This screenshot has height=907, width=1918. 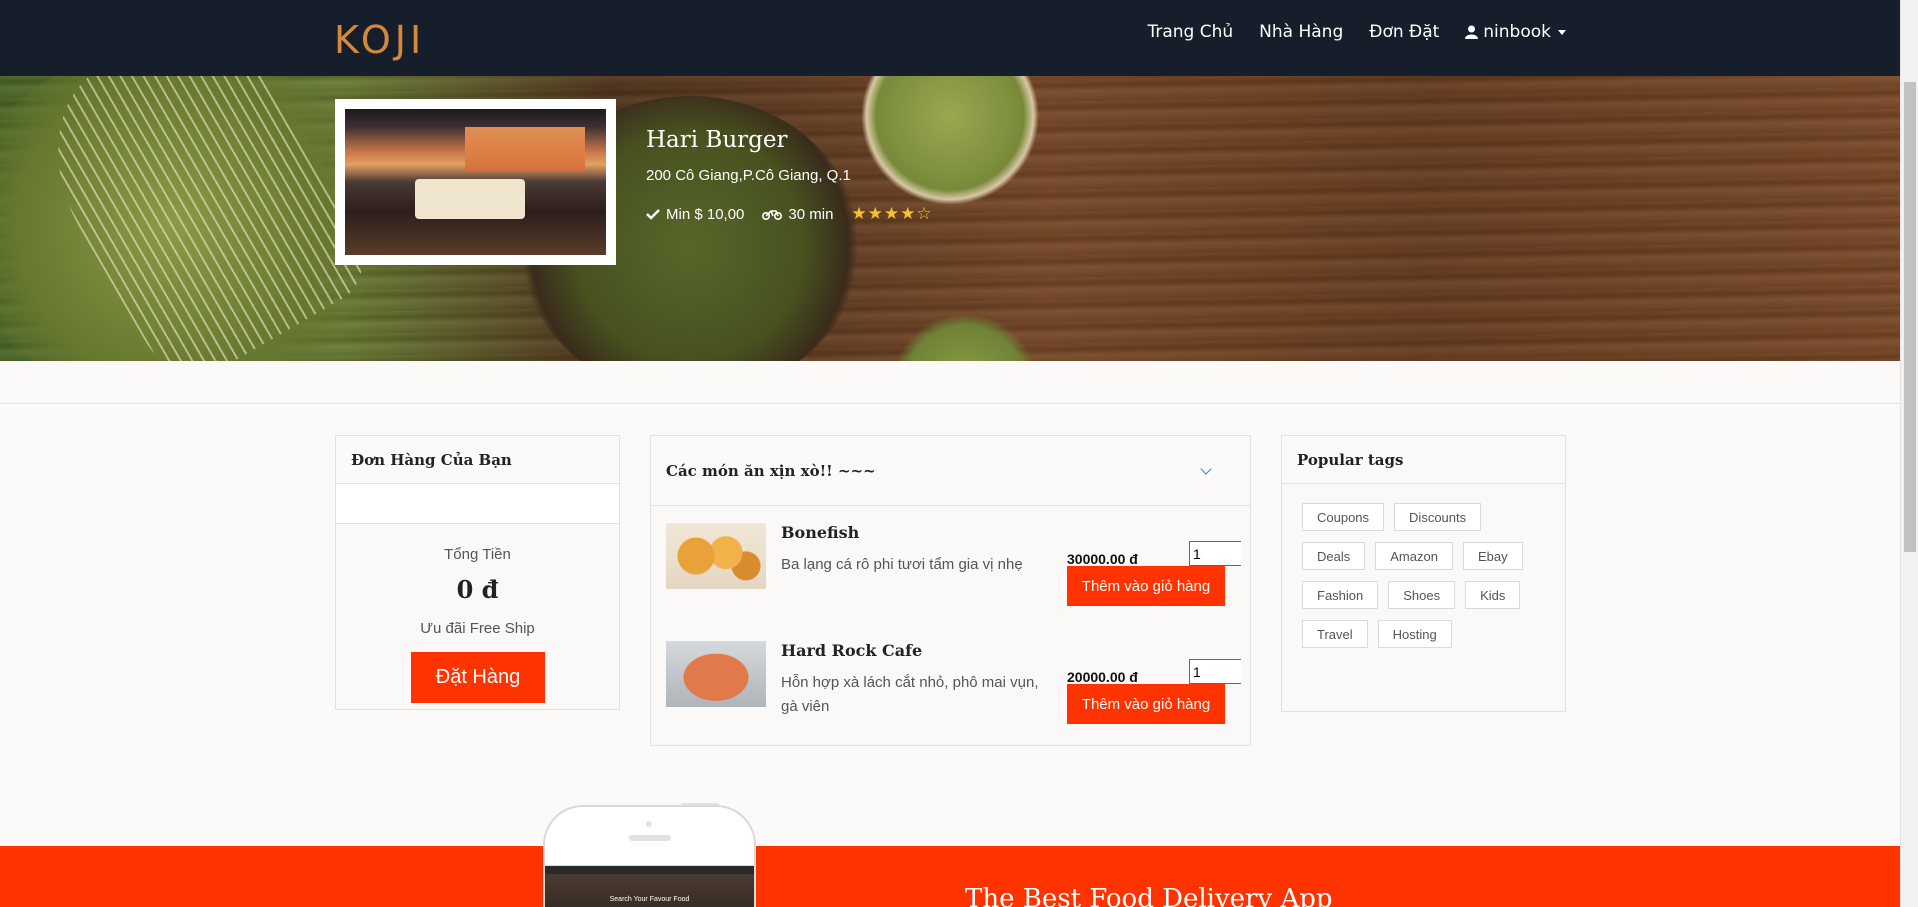 I want to click on tag-coupons: Coupons, so click(x=1343, y=517).